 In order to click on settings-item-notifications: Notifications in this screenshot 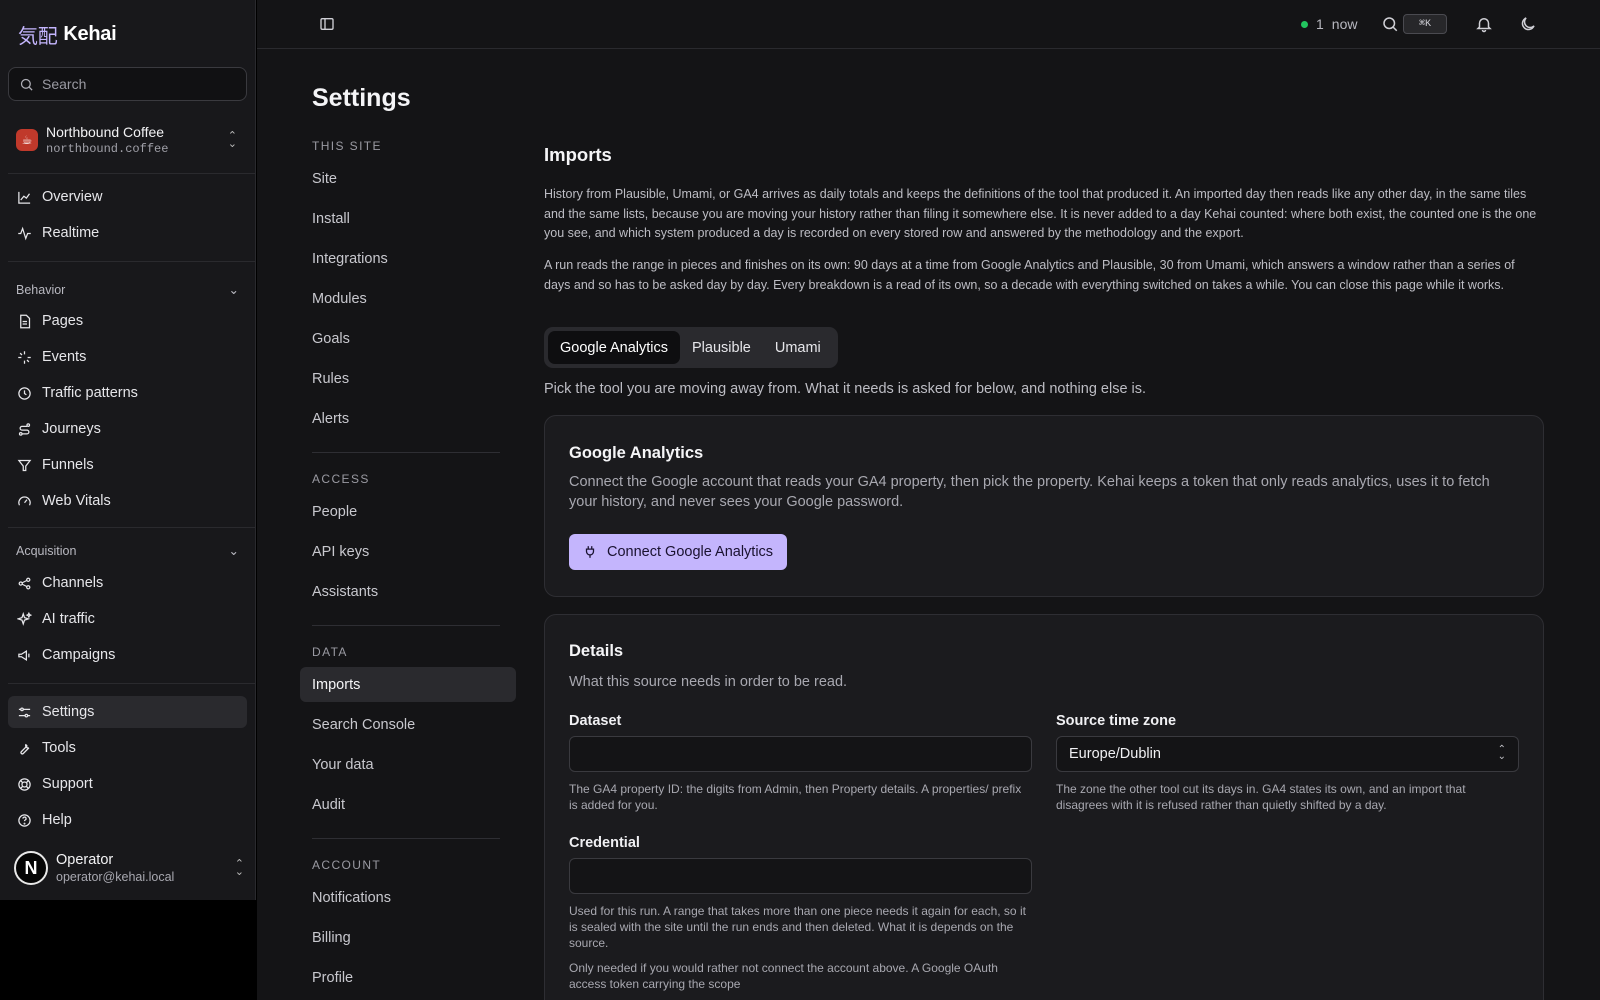, I will do `click(408, 897)`.